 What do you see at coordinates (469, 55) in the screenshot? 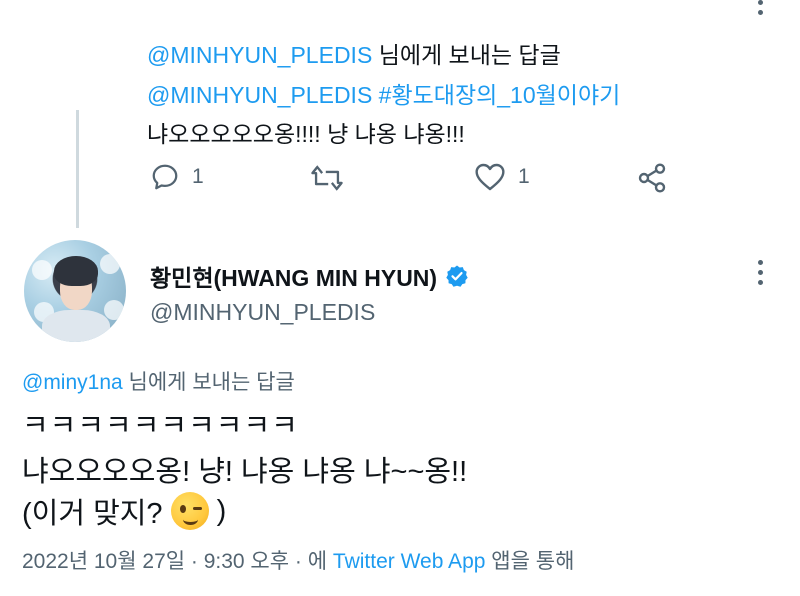
I see `replying-to-suffix: 님에게 보내는 답글` at bounding box center [469, 55].